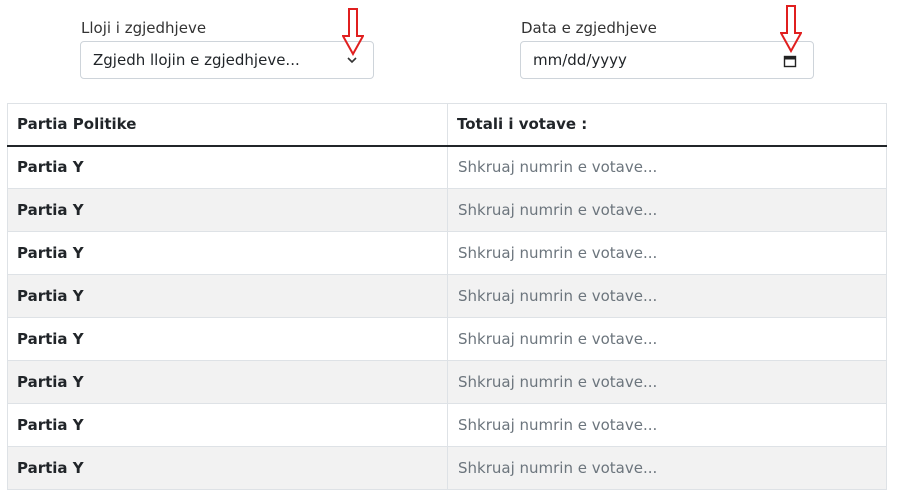 Image resolution: width=898 pixels, height=500 pixels. What do you see at coordinates (667, 60) in the screenshot?
I see `election-date-input: mm/dd/yyyy` at bounding box center [667, 60].